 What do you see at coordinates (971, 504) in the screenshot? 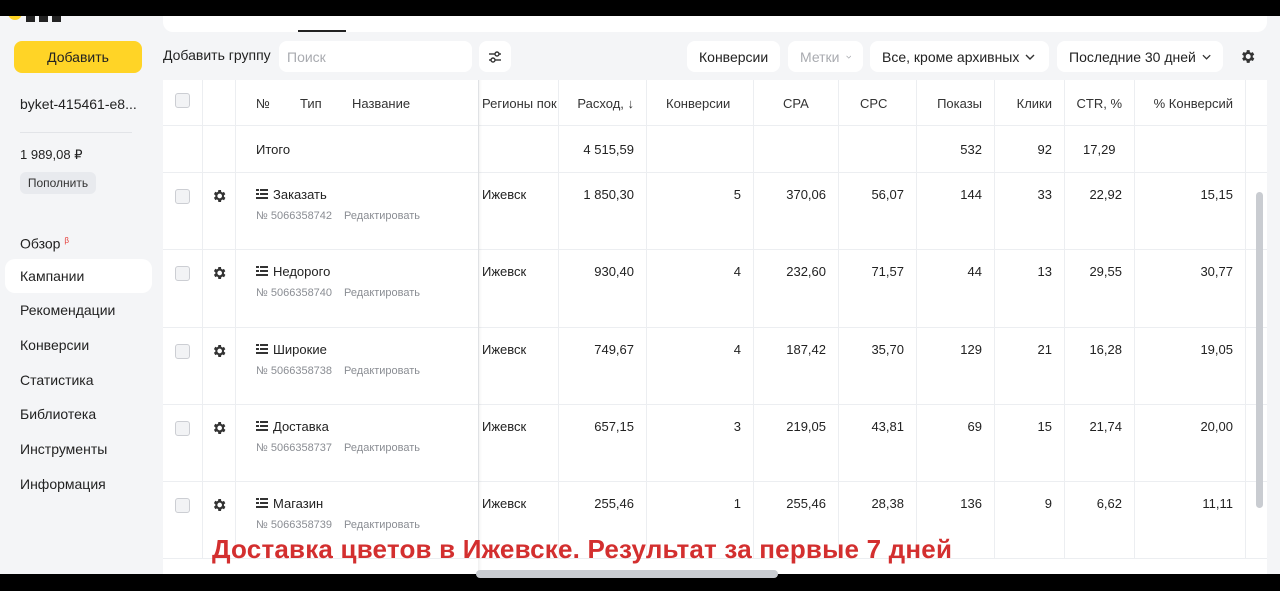
I see `impressions-value: 136` at bounding box center [971, 504].